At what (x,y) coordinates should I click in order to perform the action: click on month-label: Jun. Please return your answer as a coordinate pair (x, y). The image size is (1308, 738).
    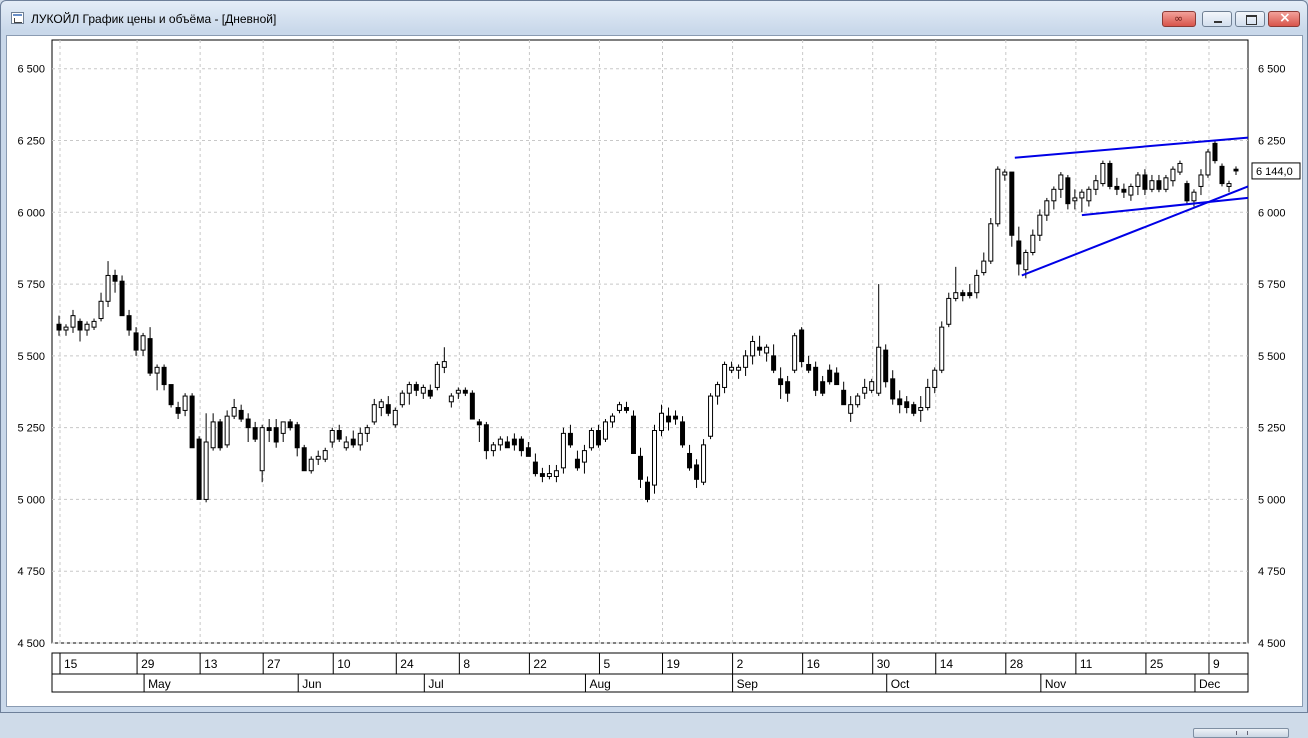
    Looking at the image, I should click on (311, 684).